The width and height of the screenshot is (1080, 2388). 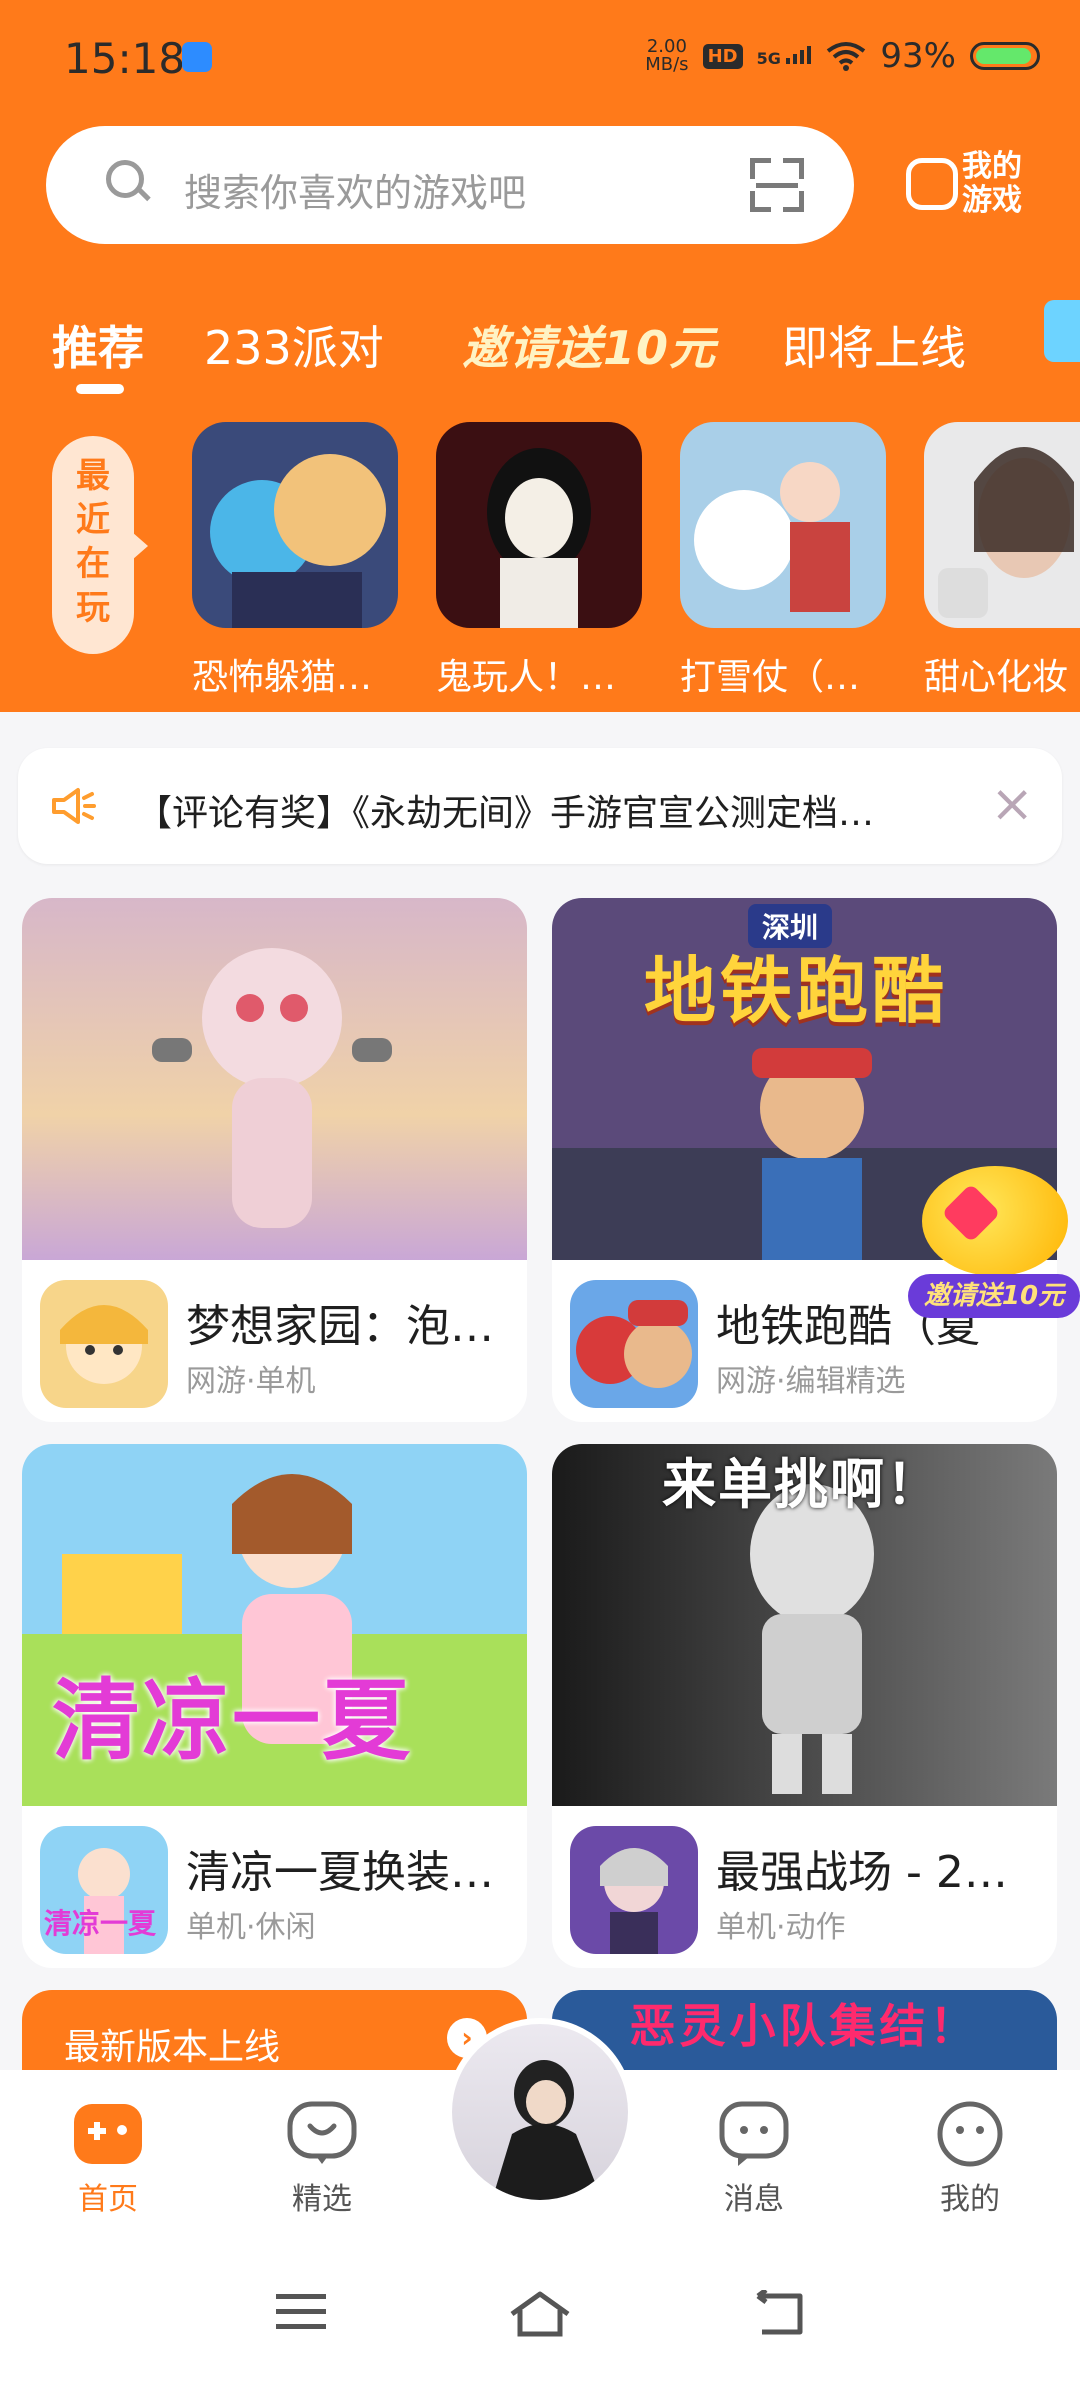 I want to click on home-icon, so click(x=540, y=2315).